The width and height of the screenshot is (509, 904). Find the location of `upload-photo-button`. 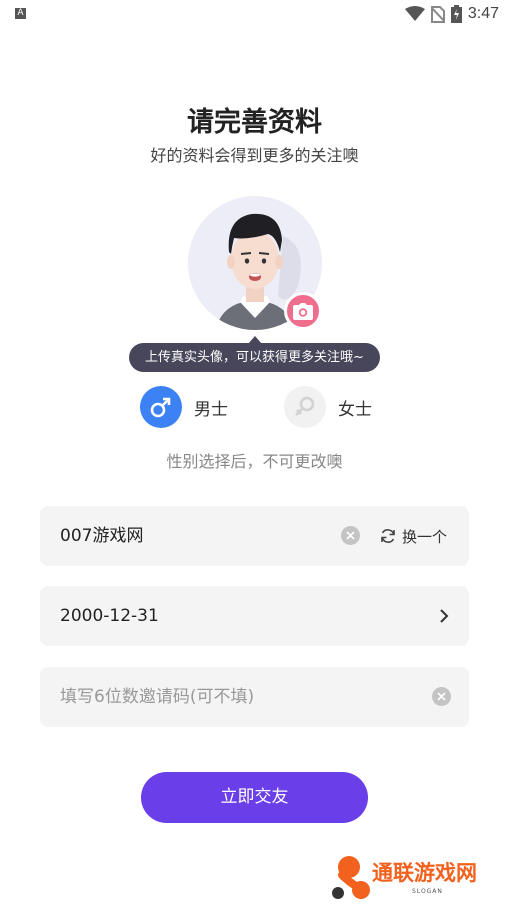

upload-photo-button is located at coordinates (303, 311).